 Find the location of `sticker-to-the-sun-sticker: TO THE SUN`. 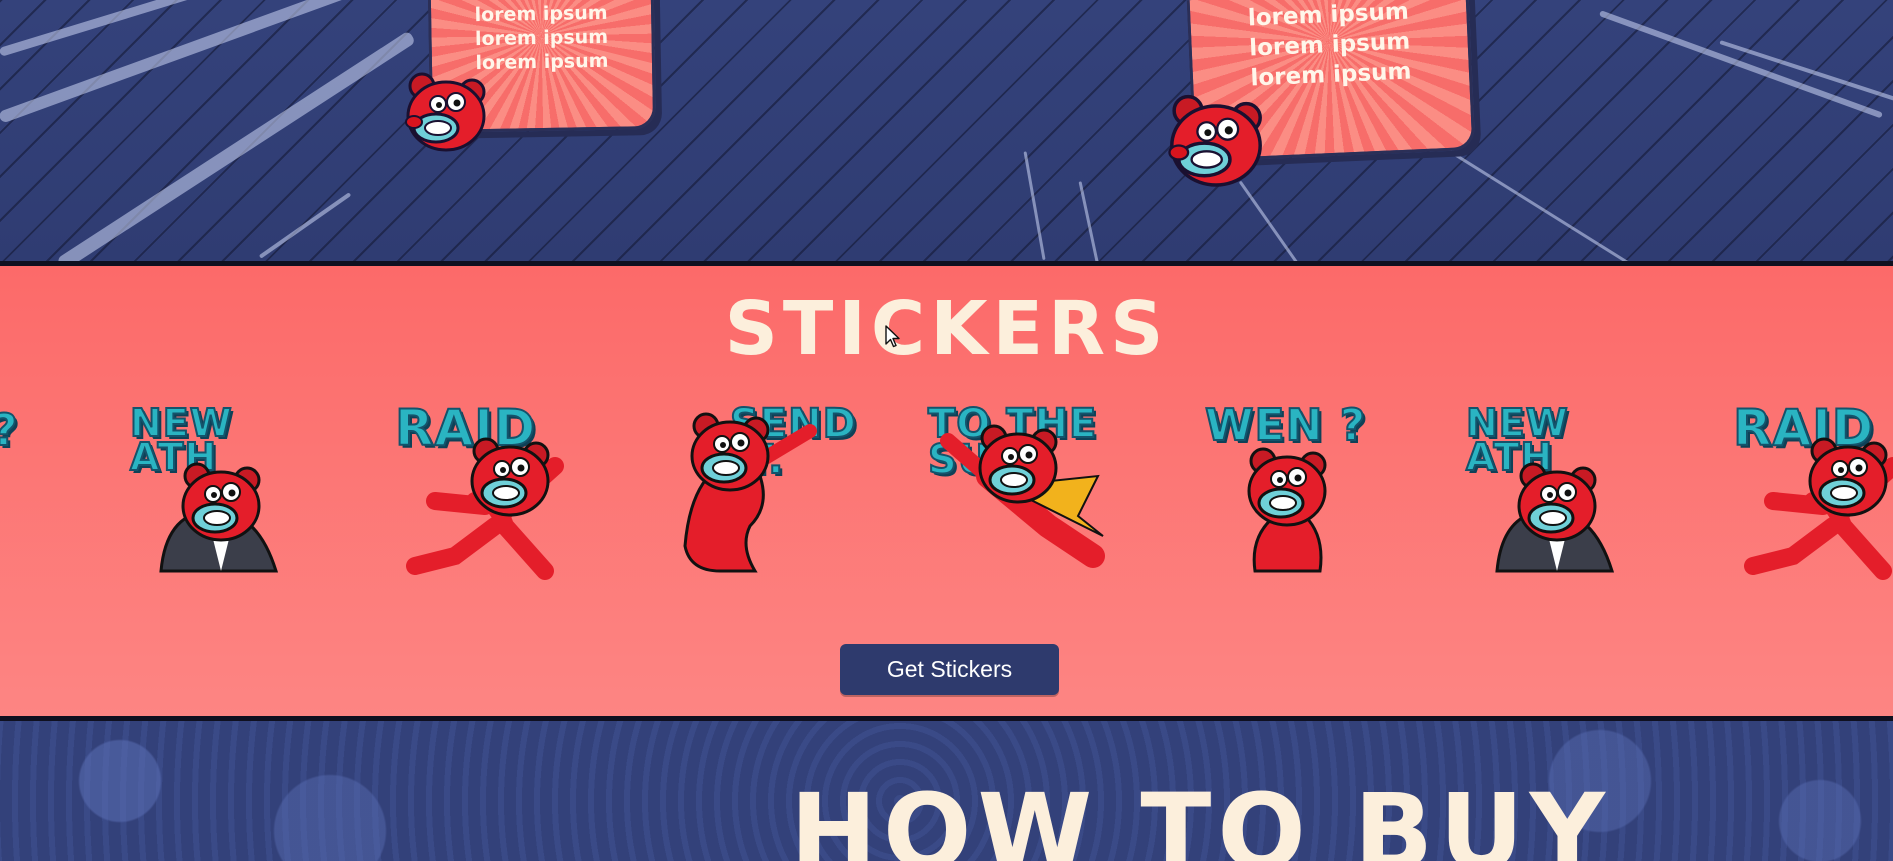

sticker-to-the-sun-sticker: TO THE SUN is located at coordinates (1027, 499).